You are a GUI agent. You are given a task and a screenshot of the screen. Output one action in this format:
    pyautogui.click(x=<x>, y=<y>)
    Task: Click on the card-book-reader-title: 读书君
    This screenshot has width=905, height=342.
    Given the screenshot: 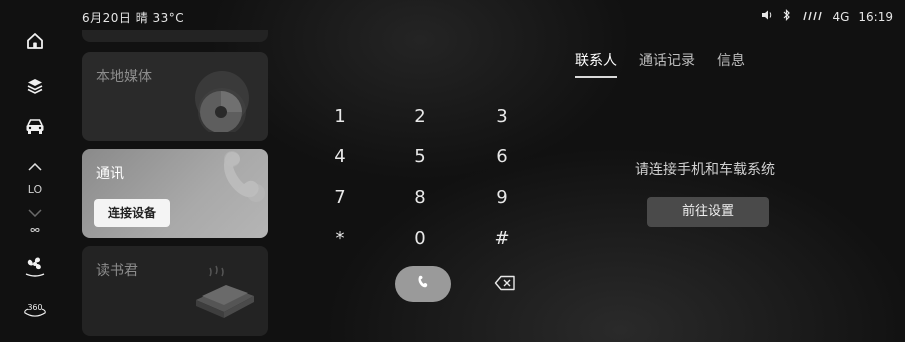 What is the action you would take?
    pyautogui.click(x=117, y=271)
    